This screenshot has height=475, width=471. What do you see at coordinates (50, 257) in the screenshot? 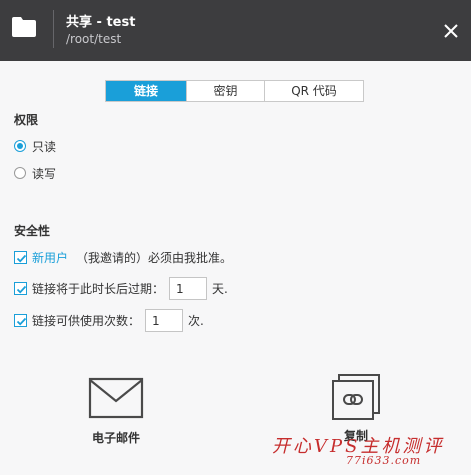
I see `new-user-link: 新用户` at bounding box center [50, 257].